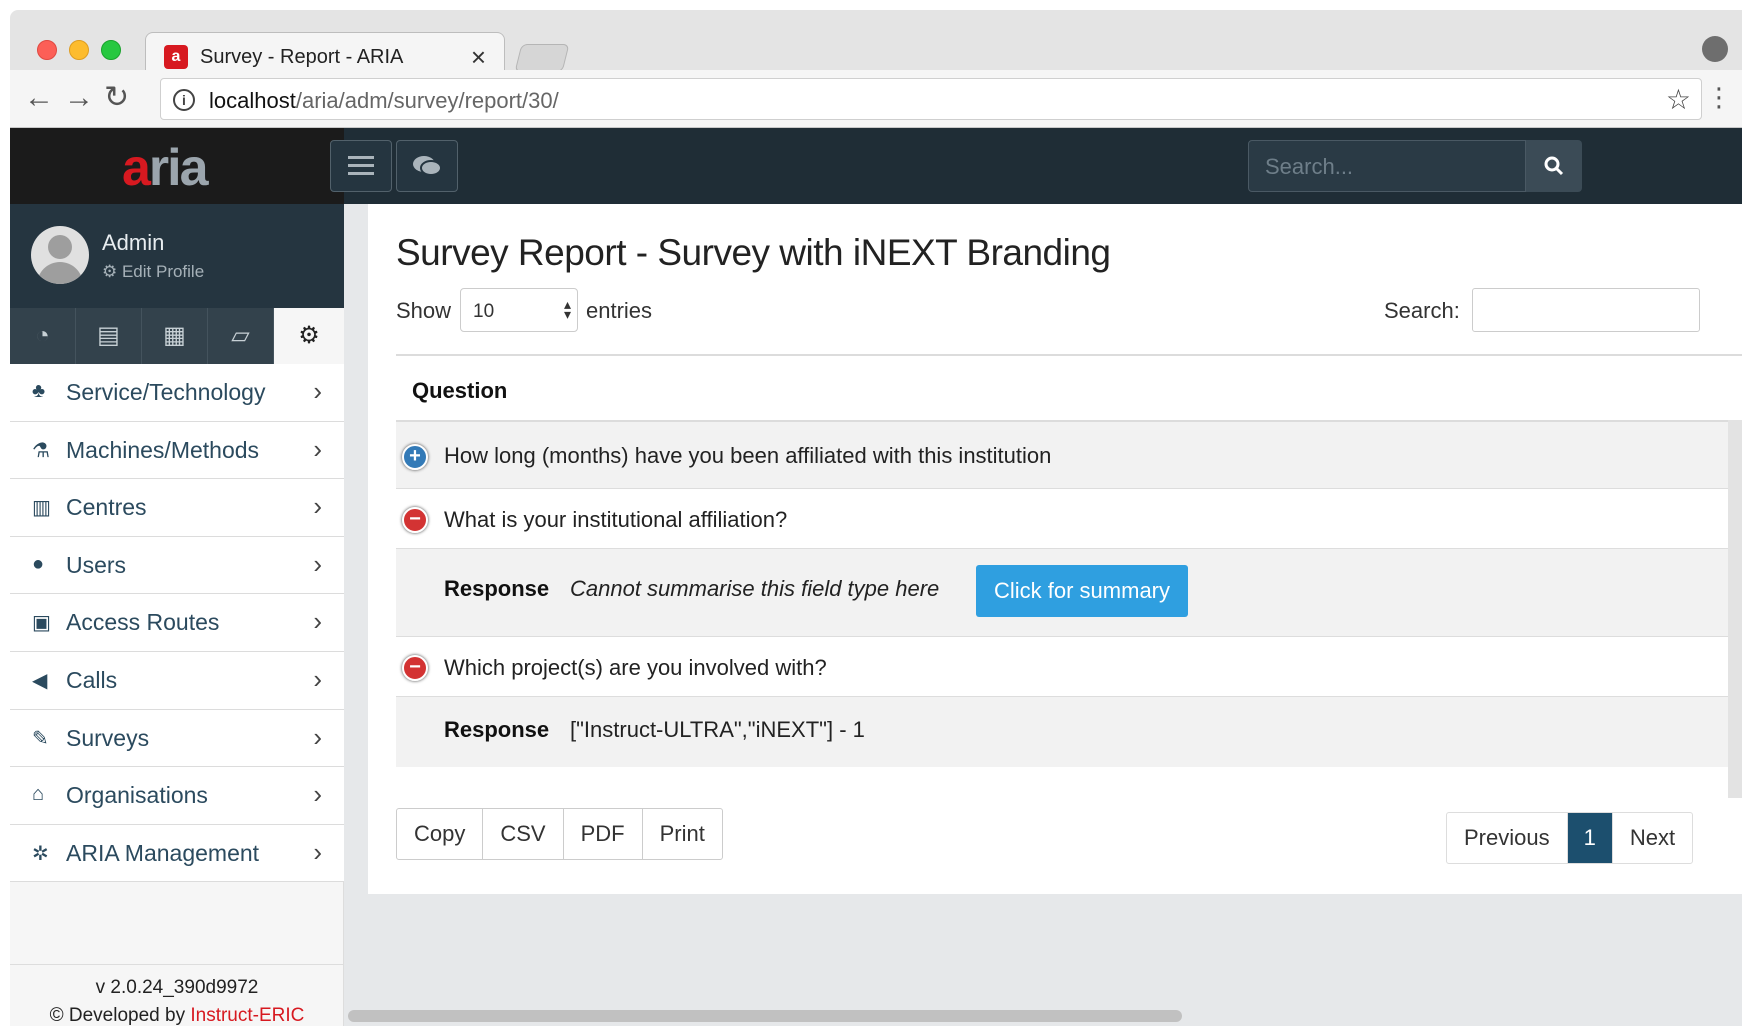 The height and width of the screenshot is (1026, 1742). Describe the element at coordinates (137, 795) in the screenshot. I see `sidebar-item-label: Organisations` at that location.